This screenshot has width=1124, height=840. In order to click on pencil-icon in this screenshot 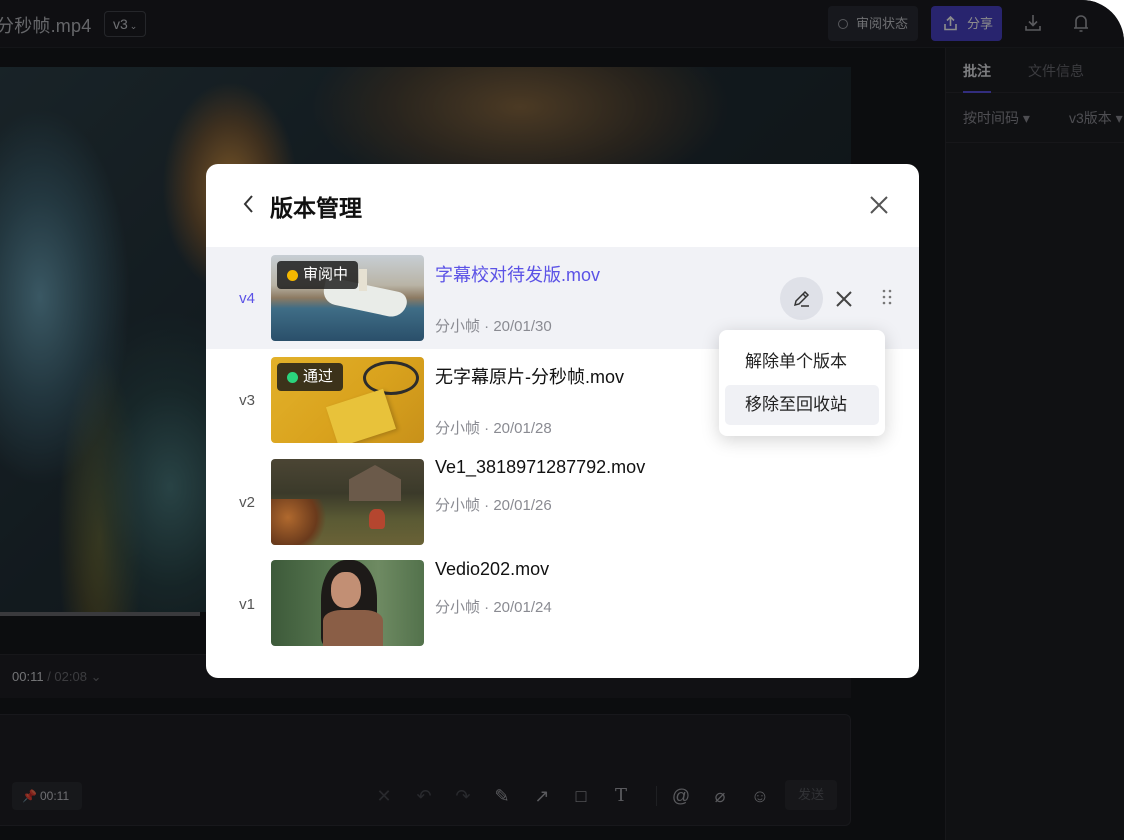, I will do `click(801, 298)`.